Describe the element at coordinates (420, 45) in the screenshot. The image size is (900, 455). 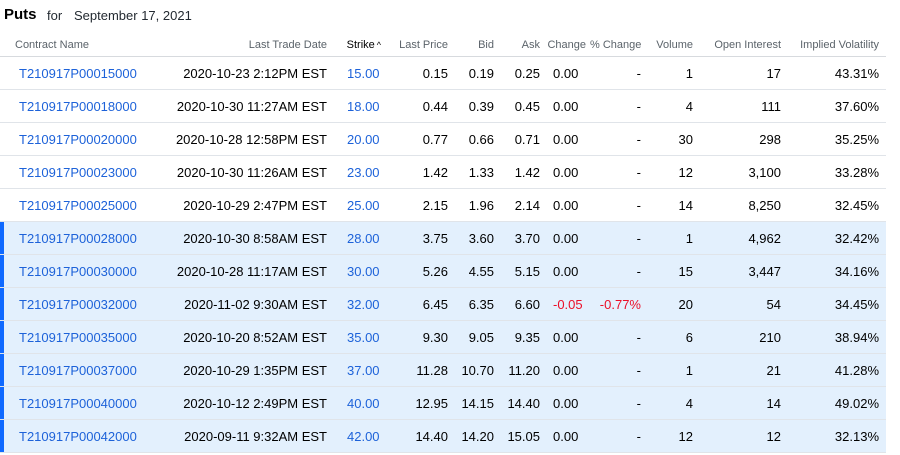
I see `column-header-last-price: Last Price` at that location.